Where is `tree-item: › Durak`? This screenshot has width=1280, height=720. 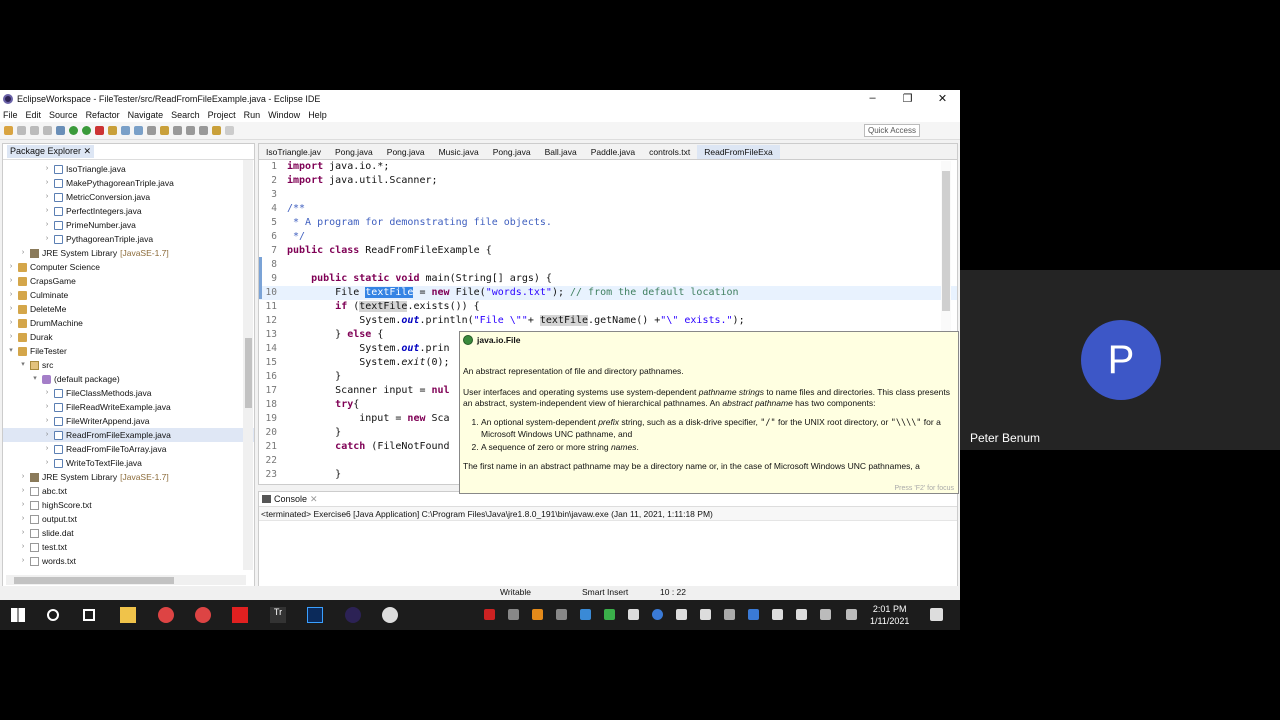 tree-item: › Durak is located at coordinates (128, 337).